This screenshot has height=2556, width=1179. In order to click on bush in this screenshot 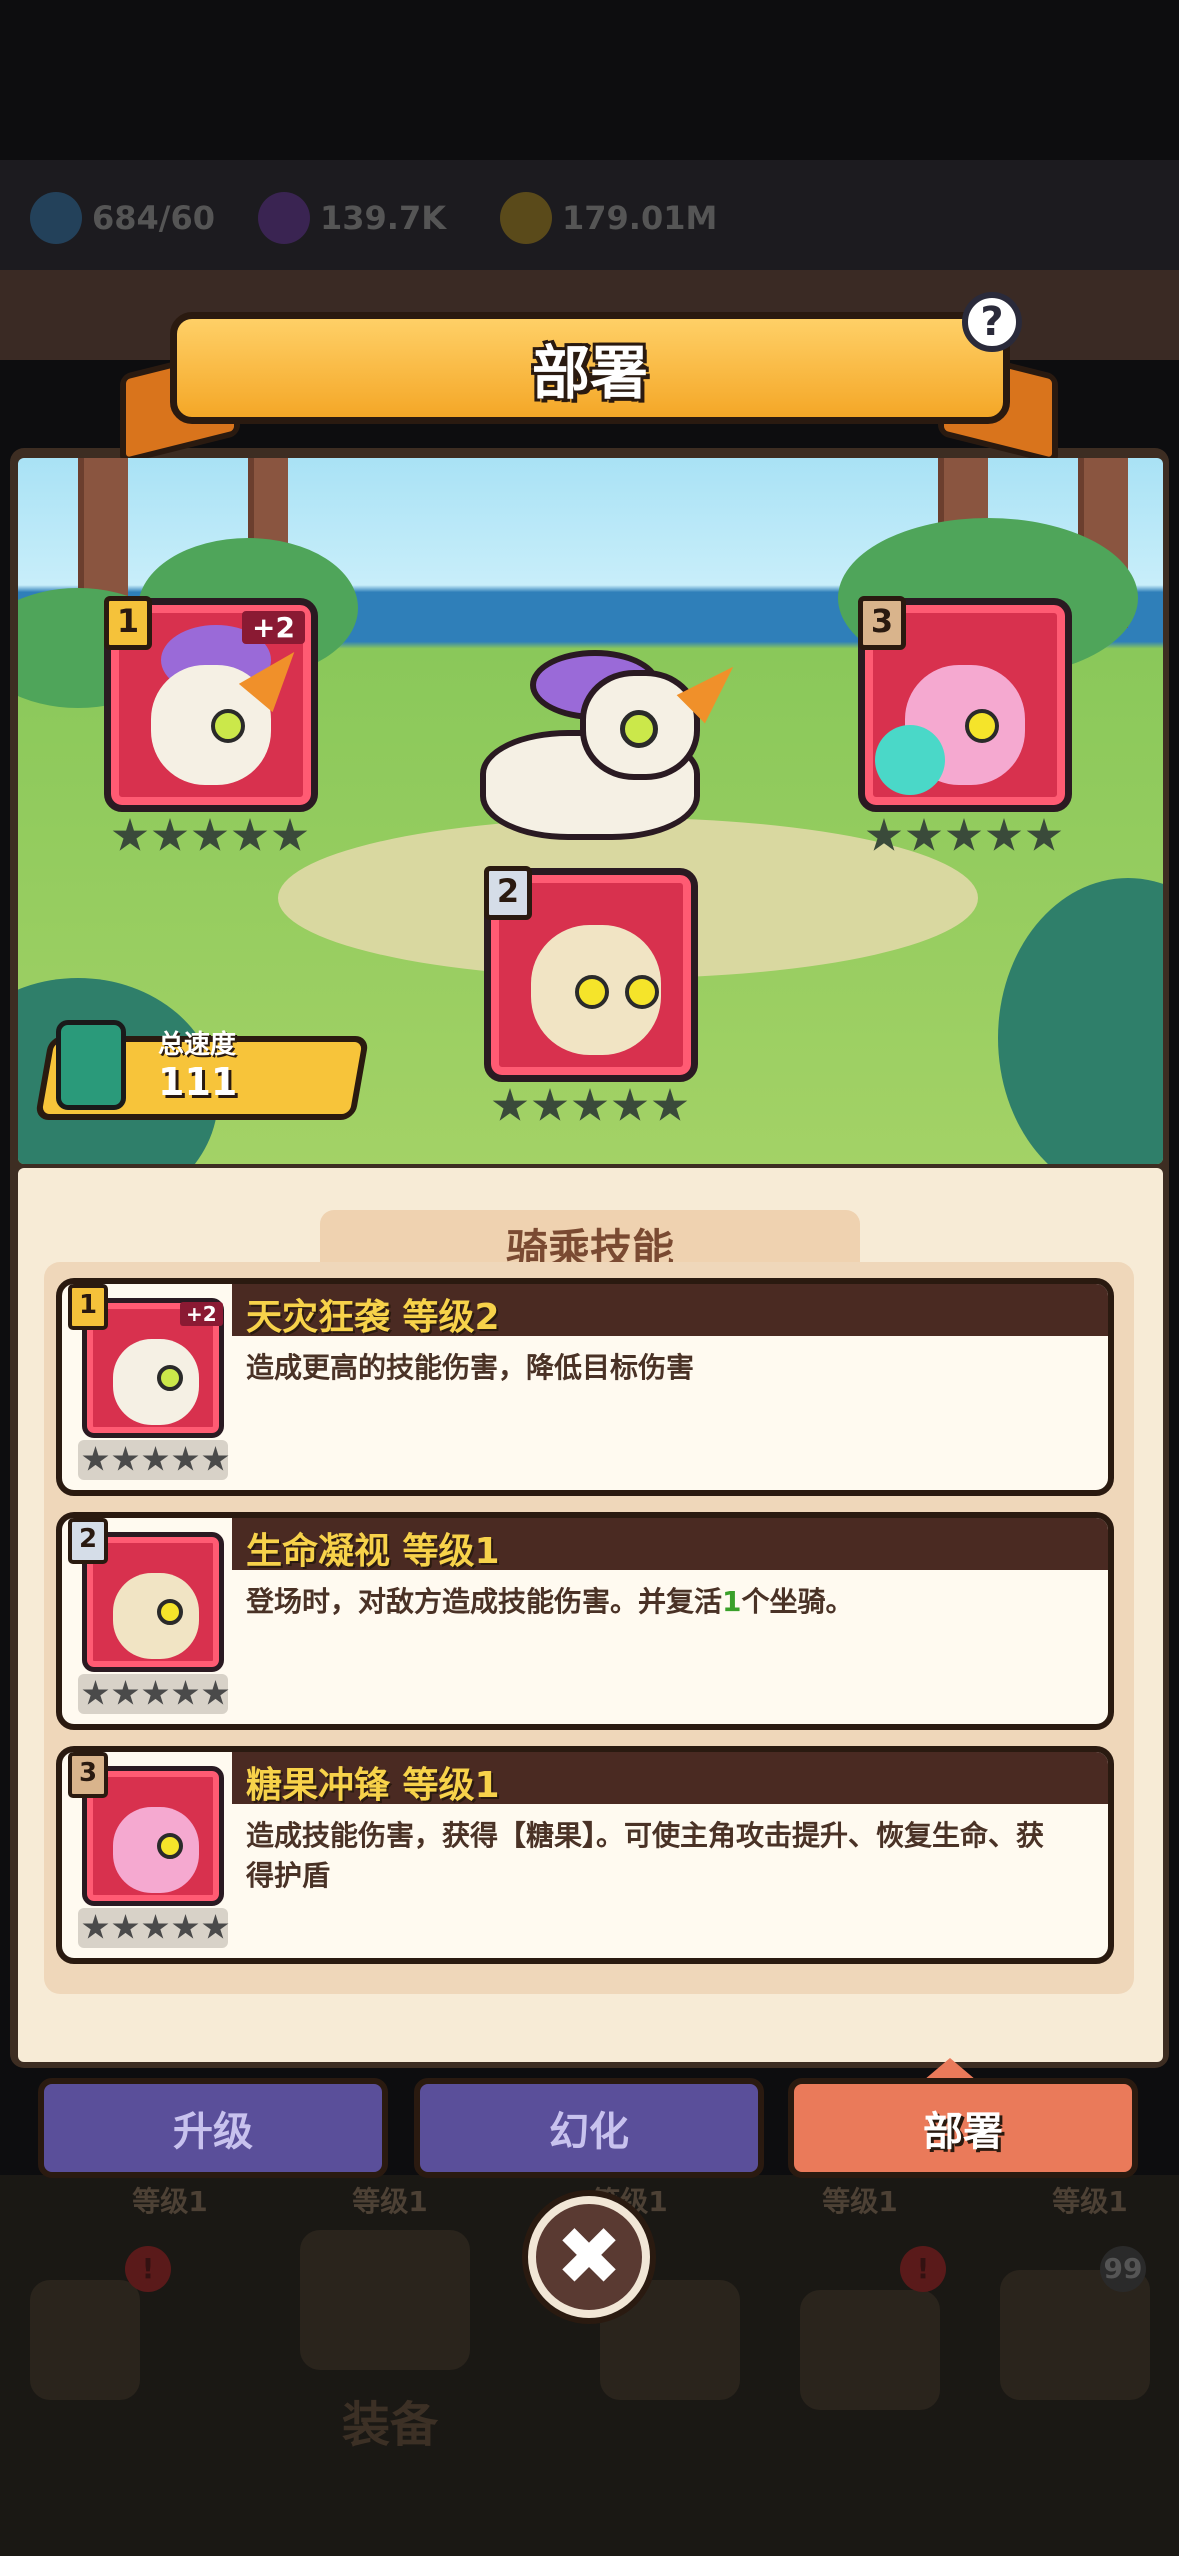, I will do `click(1080, 1021)`.